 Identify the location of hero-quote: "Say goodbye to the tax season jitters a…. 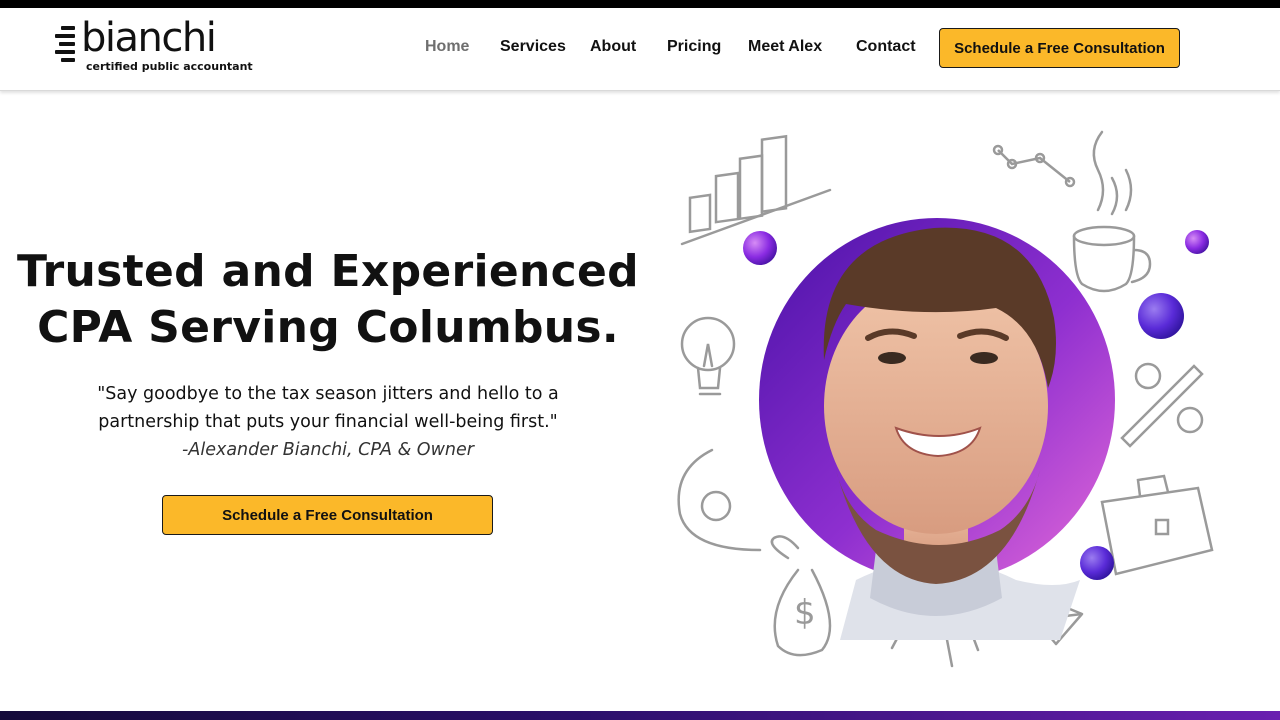
(328, 408).